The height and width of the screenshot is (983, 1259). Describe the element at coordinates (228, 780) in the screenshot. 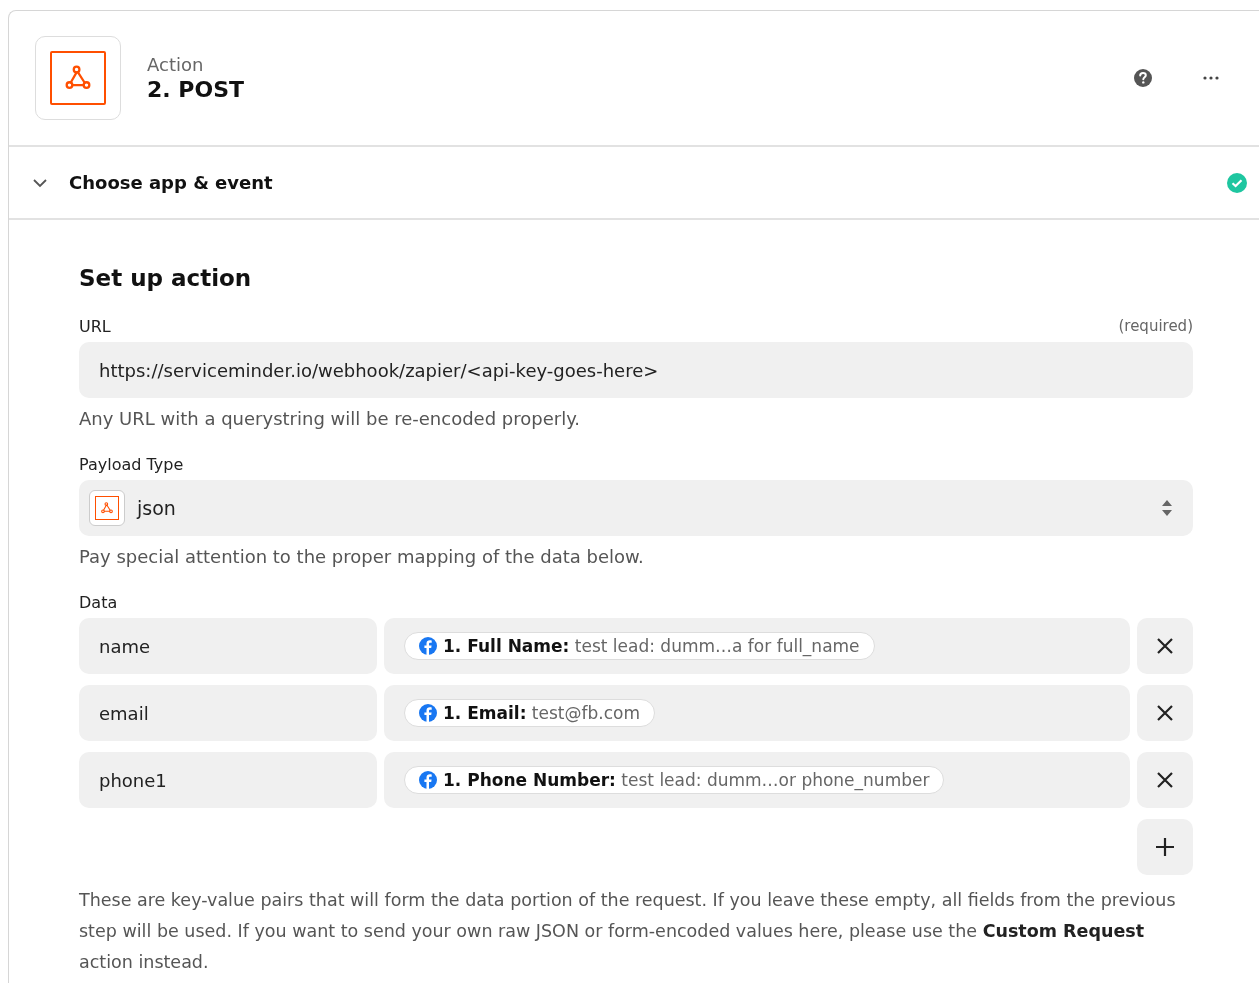

I see `key-field: phone1` at that location.